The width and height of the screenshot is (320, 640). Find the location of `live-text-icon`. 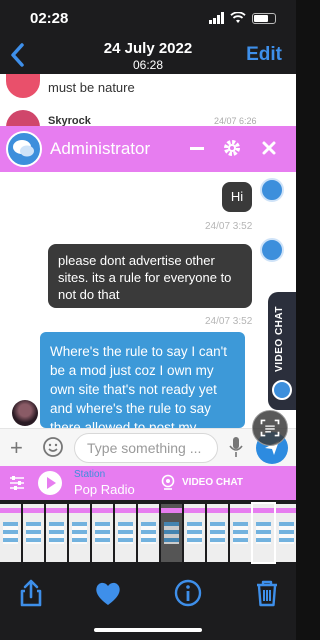

live-text-icon is located at coordinates (270, 428).